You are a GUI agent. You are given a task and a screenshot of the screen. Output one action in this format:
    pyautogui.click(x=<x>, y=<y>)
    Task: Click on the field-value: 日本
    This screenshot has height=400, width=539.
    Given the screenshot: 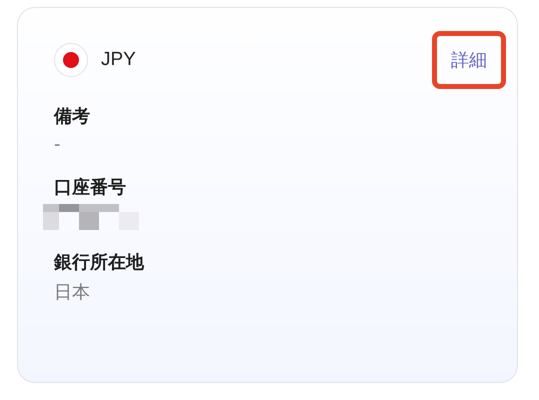 What is the action you would take?
    pyautogui.click(x=72, y=292)
    